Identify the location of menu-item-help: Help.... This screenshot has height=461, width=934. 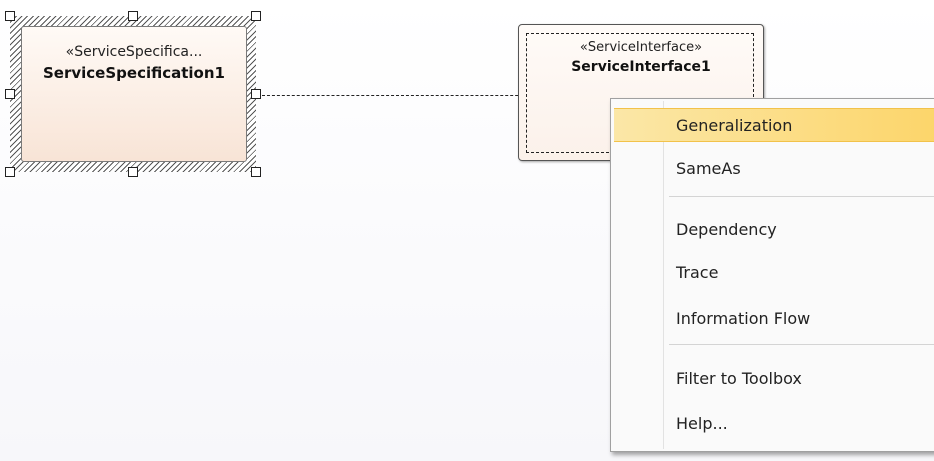
(774, 424).